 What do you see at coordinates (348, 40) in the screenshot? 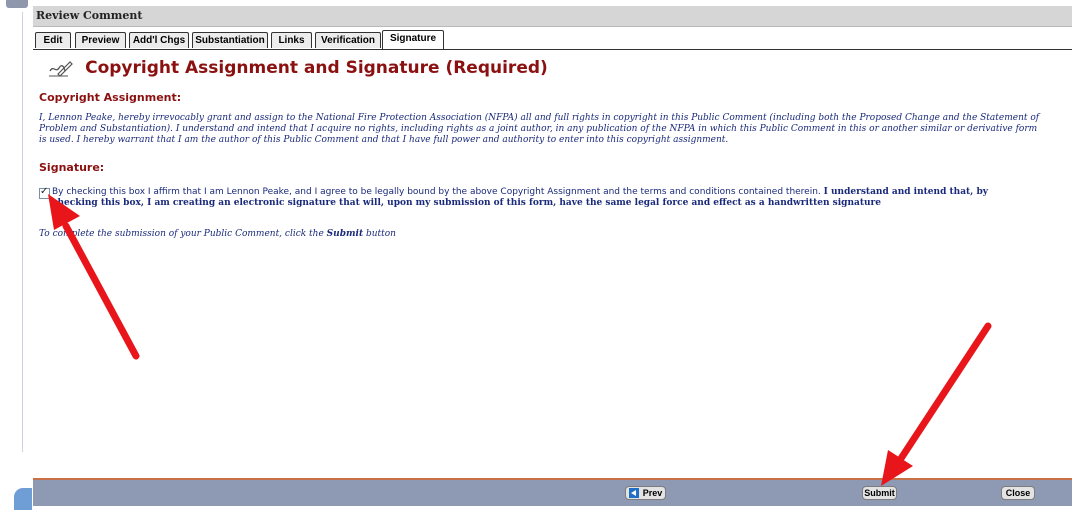
I see `tab-verification: Verification` at bounding box center [348, 40].